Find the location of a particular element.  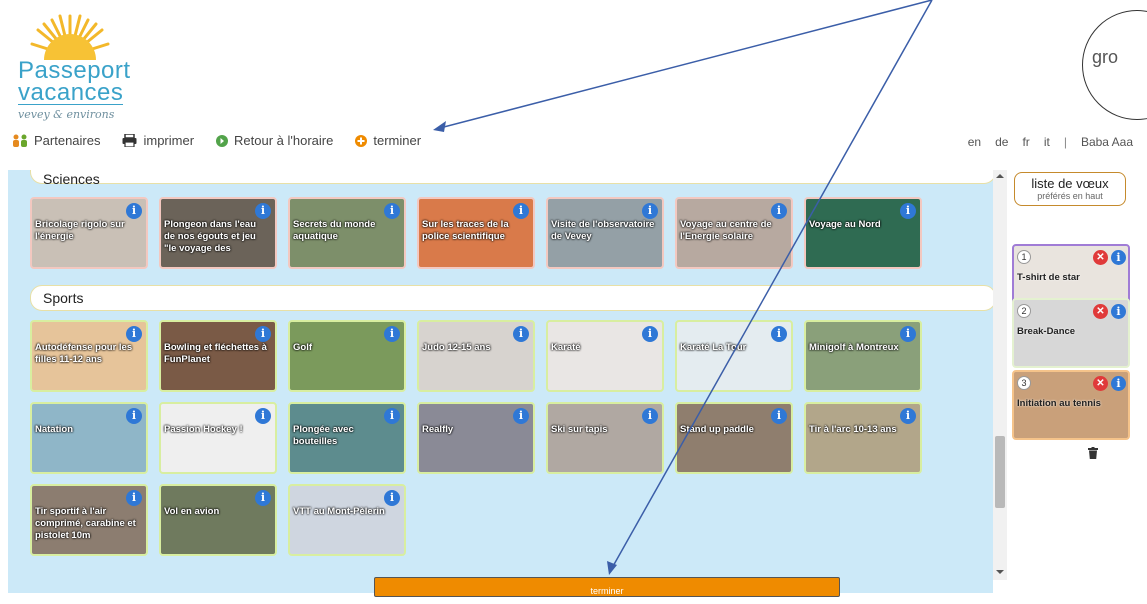

activity-title: Vol en avion is located at coordinates (192, 511).